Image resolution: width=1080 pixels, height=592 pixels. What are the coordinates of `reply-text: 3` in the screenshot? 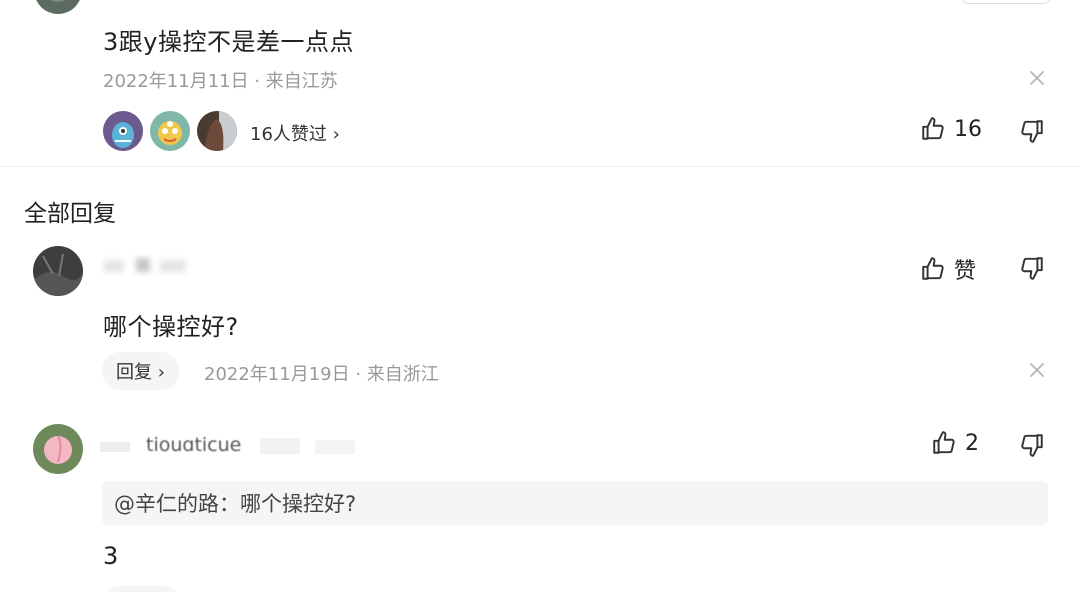 It's located at (111, 556).